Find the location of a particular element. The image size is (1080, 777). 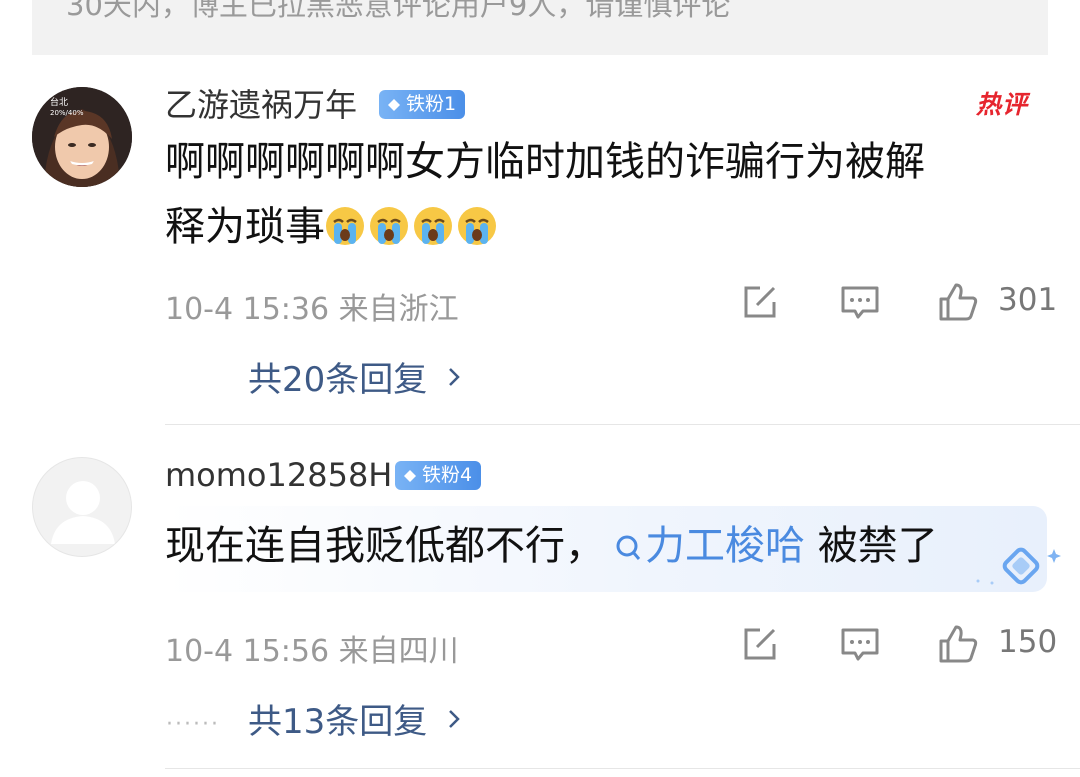

view-replies-link: 共13条回复 is located at coordinates (355, 718).